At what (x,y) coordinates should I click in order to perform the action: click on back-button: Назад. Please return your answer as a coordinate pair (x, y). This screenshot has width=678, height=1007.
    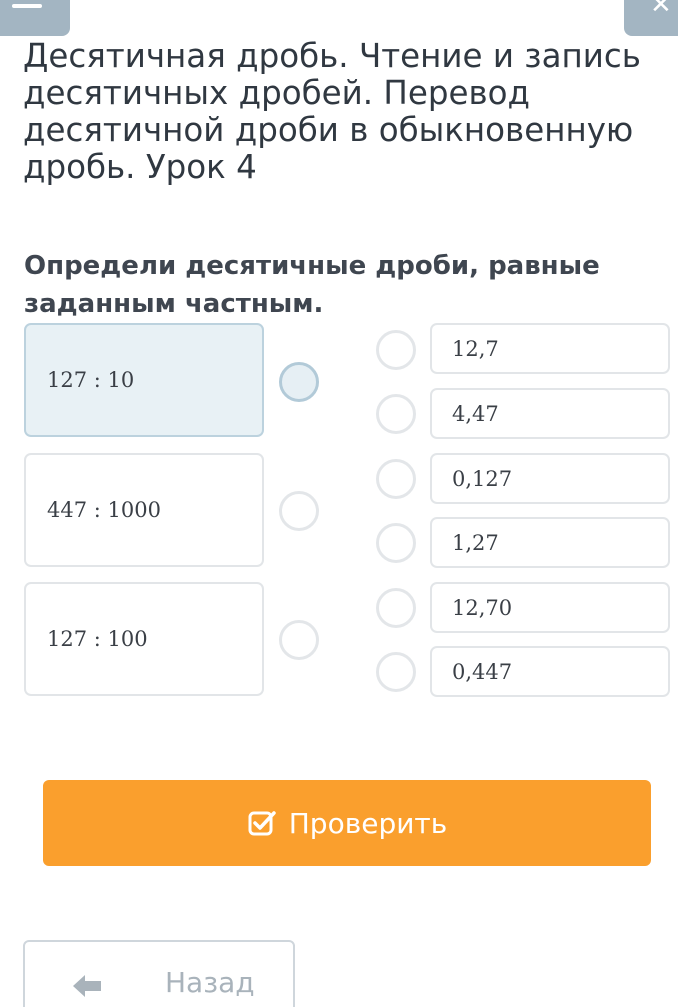
    Looking at the image, I should click on (159, 973).